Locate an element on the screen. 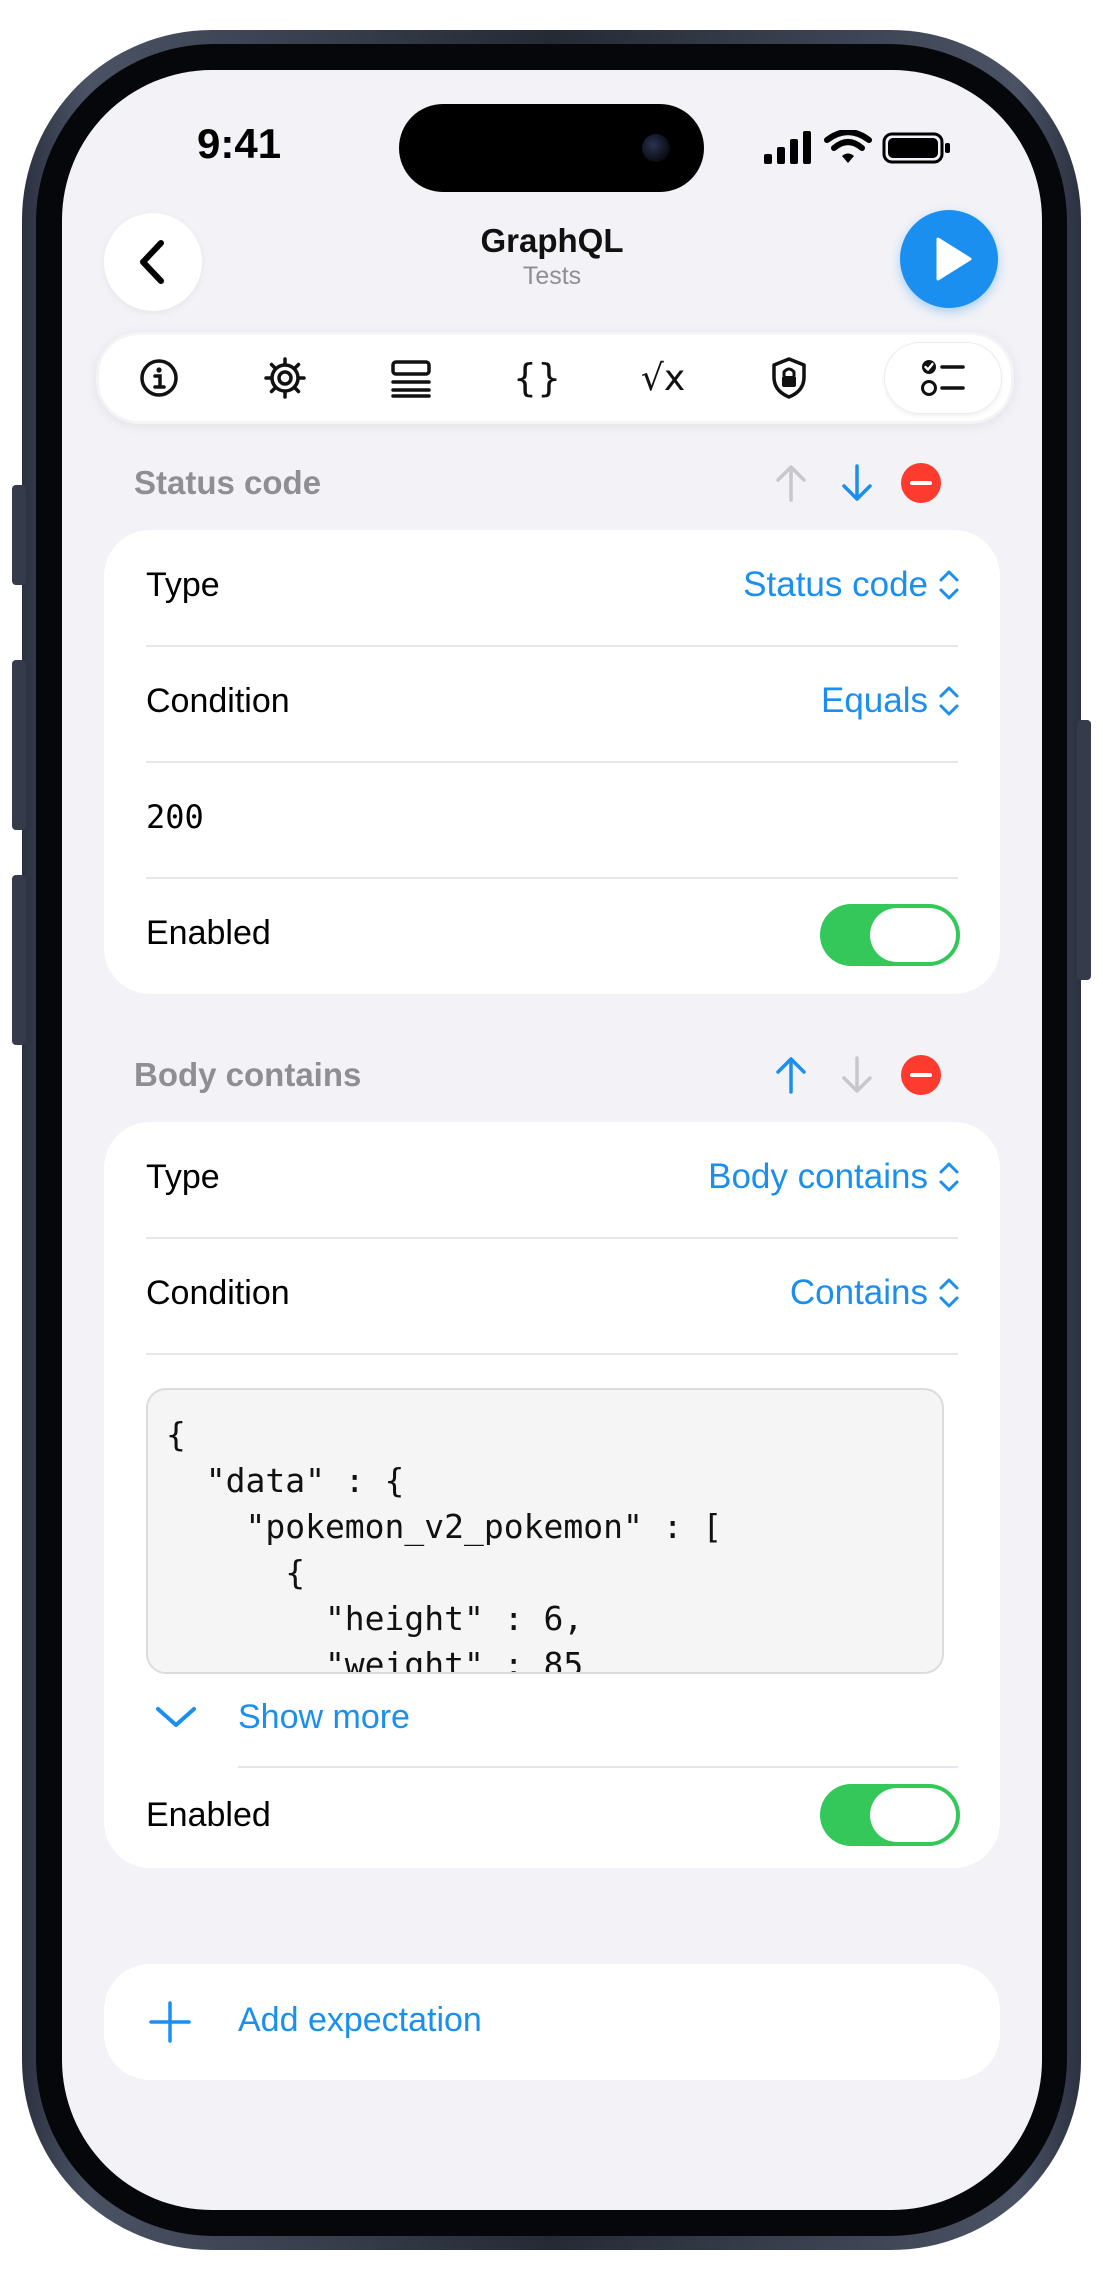 This screenshot has width=1103, height=2276. tab-bar: {} √x is located at coordinates (555, 378).